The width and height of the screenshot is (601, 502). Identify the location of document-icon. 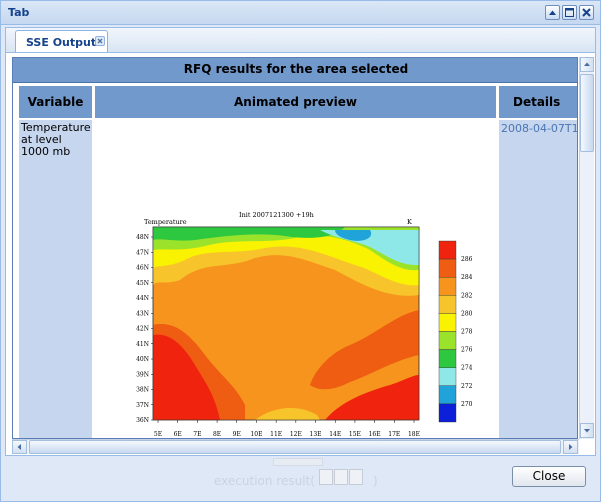
(326, 477).